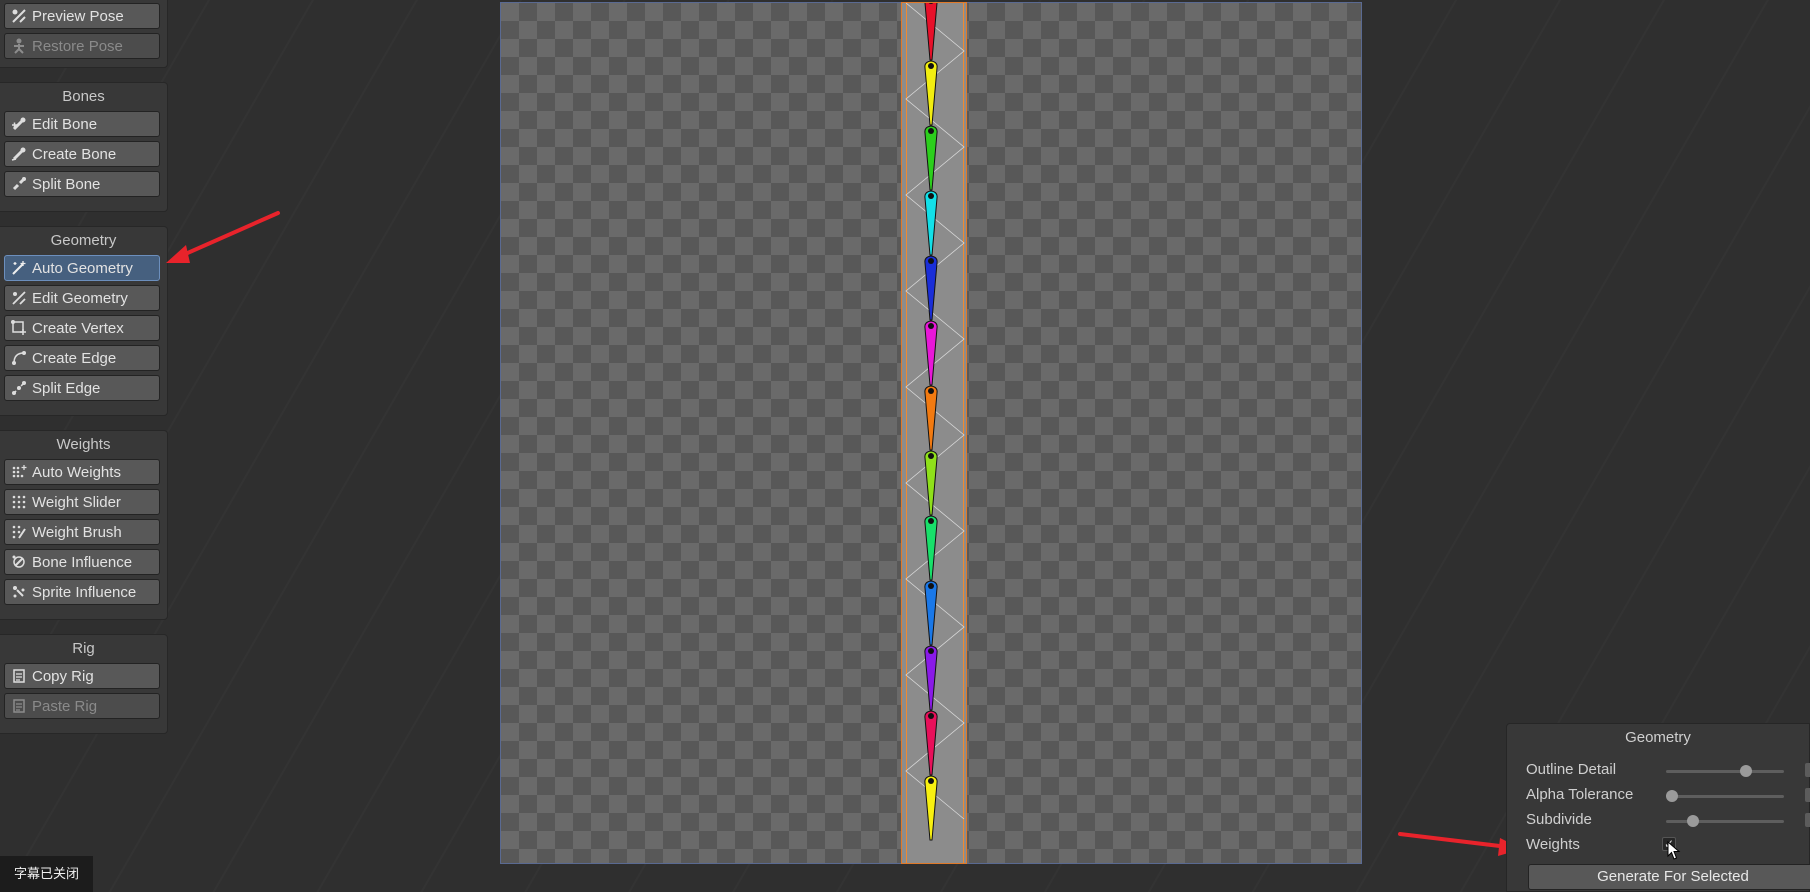 This screenshot has width=1810, height=892. Describe the element at coordinates (19, 472) in the screenshot. I see `auto-weights-icon` at that location.